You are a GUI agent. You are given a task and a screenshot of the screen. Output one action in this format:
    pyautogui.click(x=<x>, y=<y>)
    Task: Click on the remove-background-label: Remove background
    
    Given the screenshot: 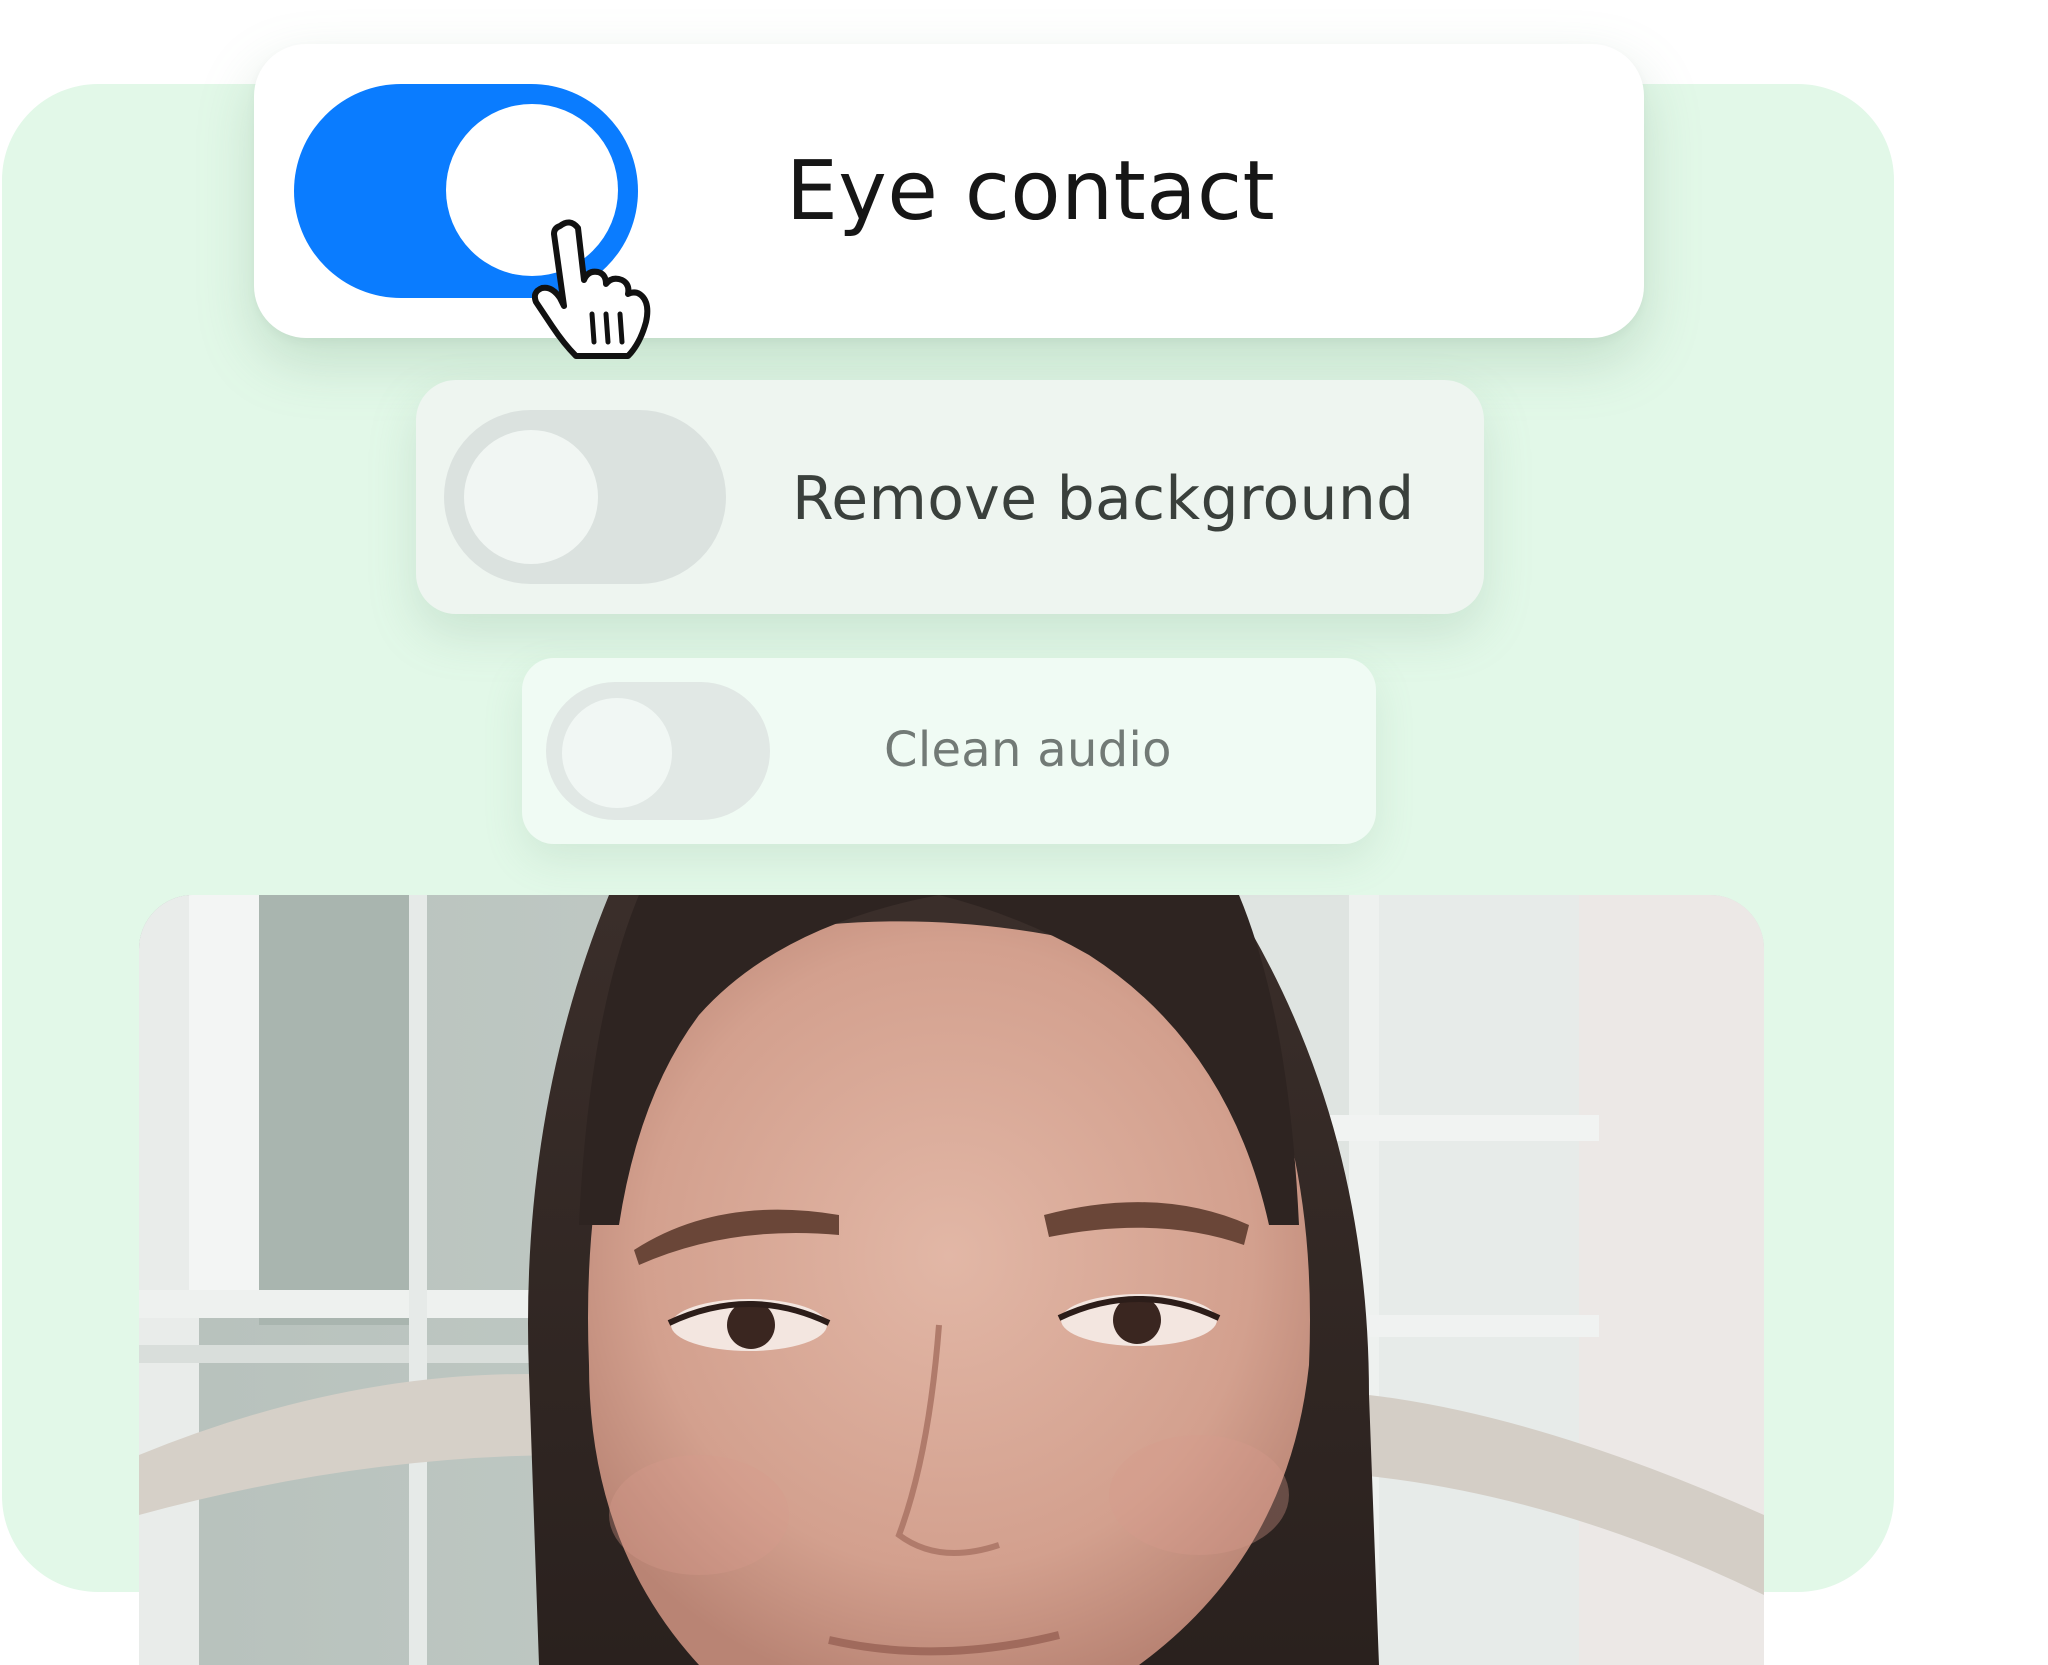 What is the action you would take?
    pyautogui.click(x=1103, y=499)
    